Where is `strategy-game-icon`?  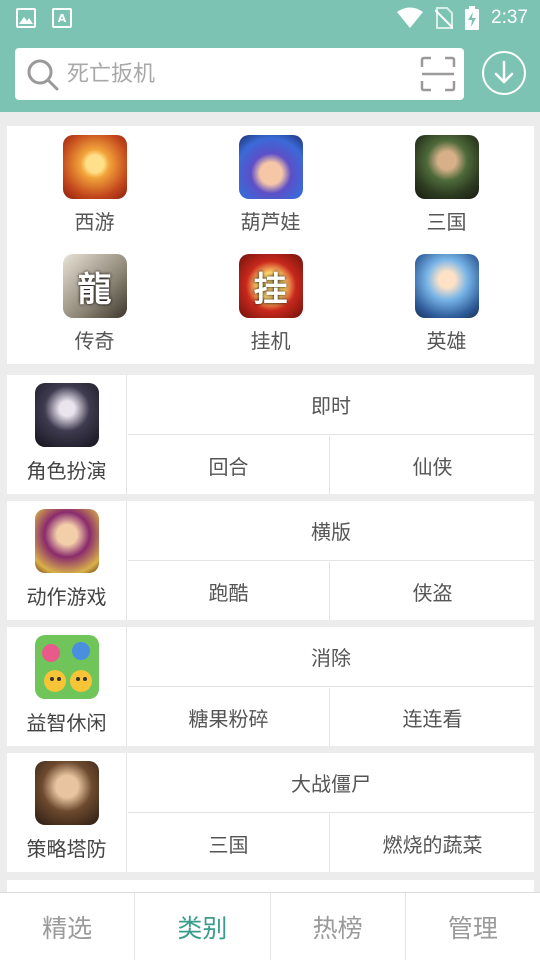 strategy-game-icon is located at coordinates (66, 793).